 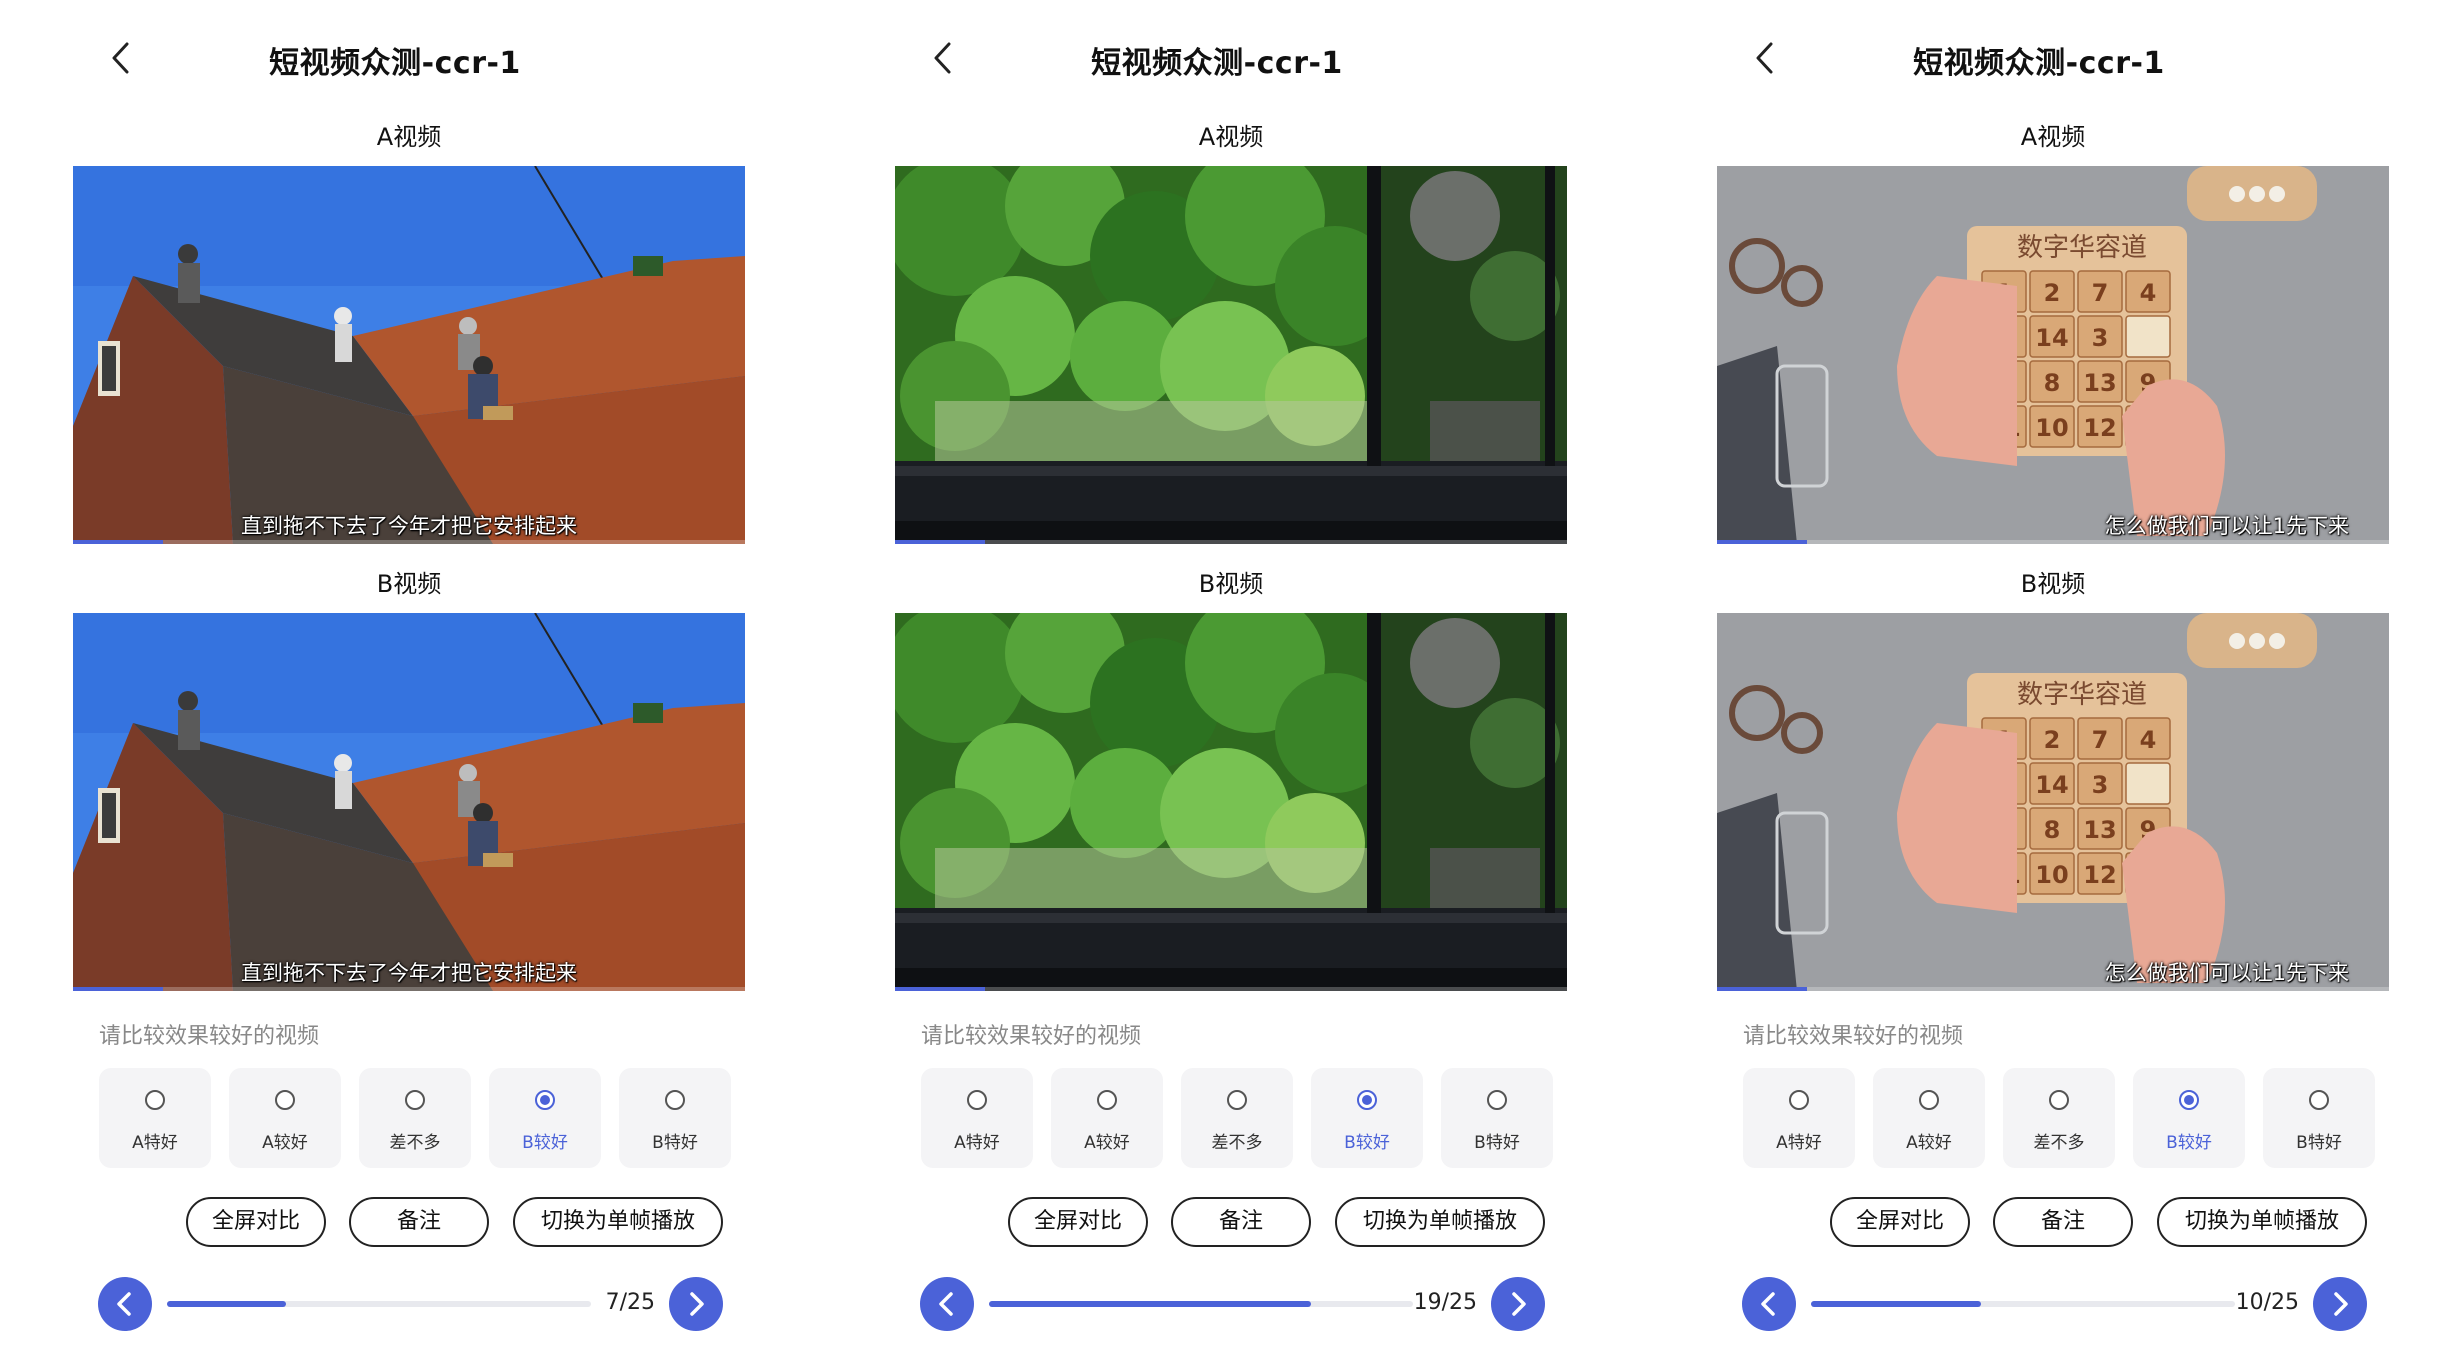 I want to click on video-b-player, so click(x=1231, y=802).